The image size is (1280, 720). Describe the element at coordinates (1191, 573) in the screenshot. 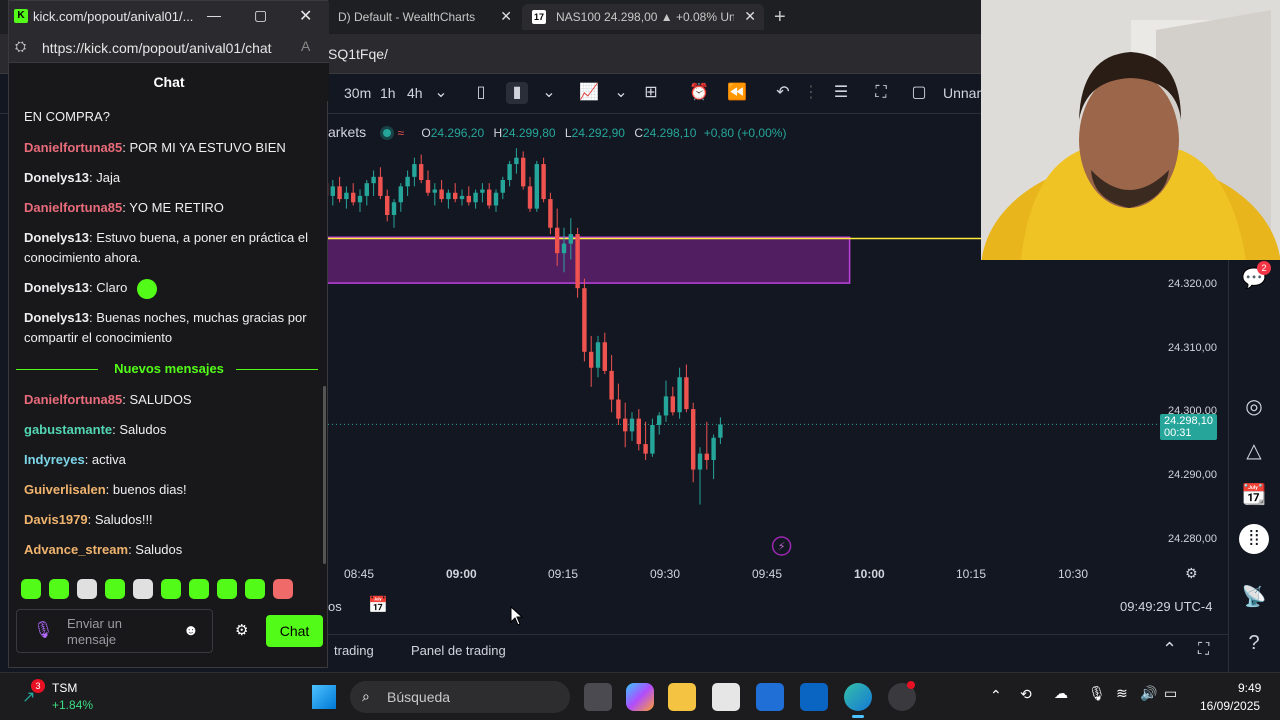

I see `settings-gear-icon: ⚙` at that location.